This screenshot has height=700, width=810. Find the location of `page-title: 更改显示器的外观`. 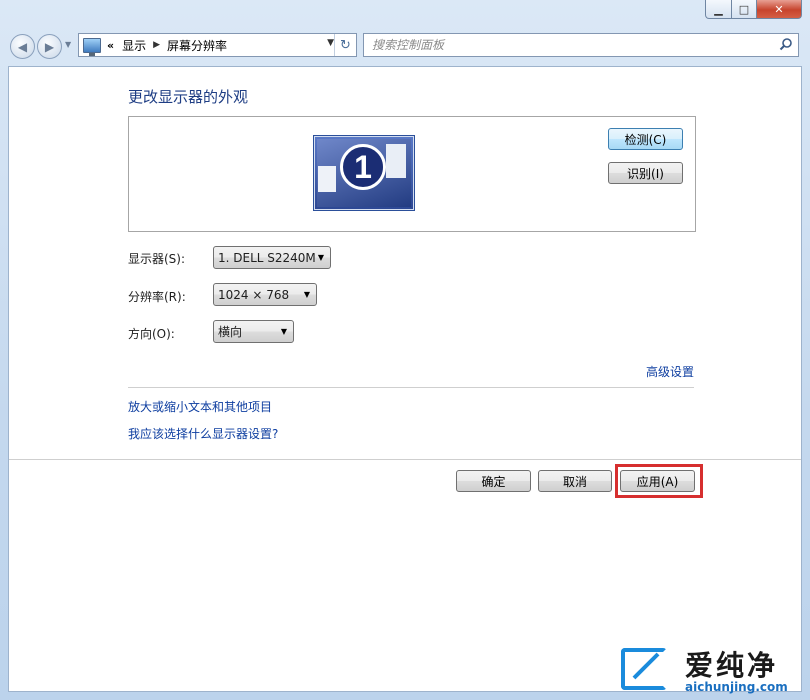

page-title: 更改显示器的外观 is located at coordinates (188, 97).